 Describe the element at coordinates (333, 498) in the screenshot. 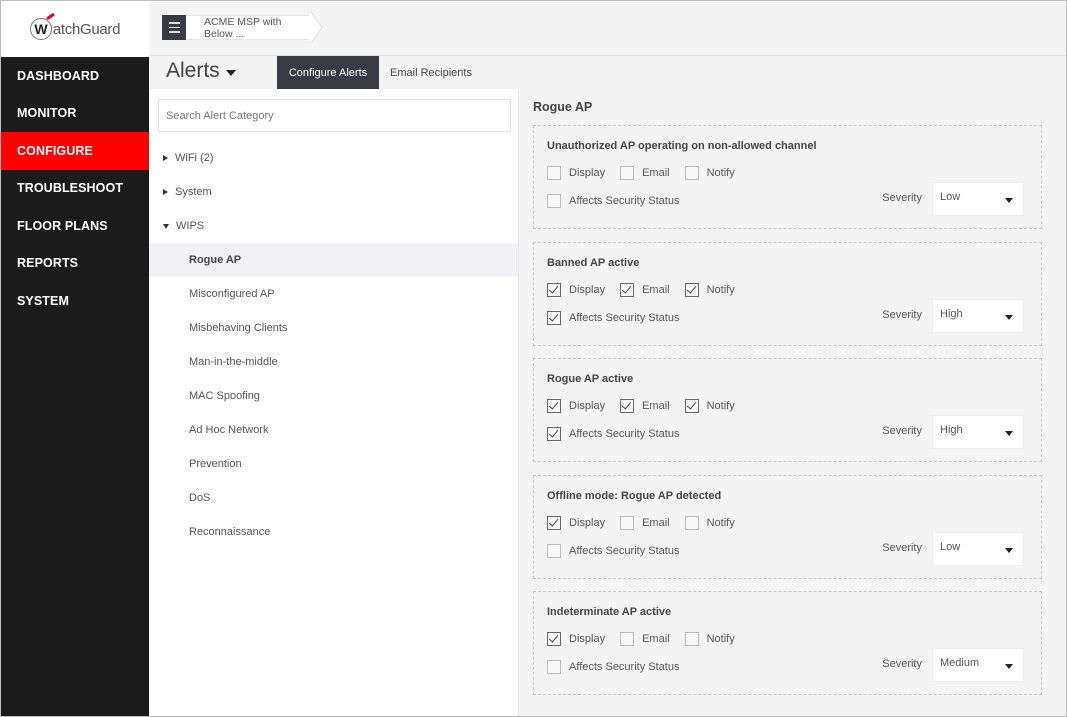

I see `tree-item-dos: DoS` at that location.